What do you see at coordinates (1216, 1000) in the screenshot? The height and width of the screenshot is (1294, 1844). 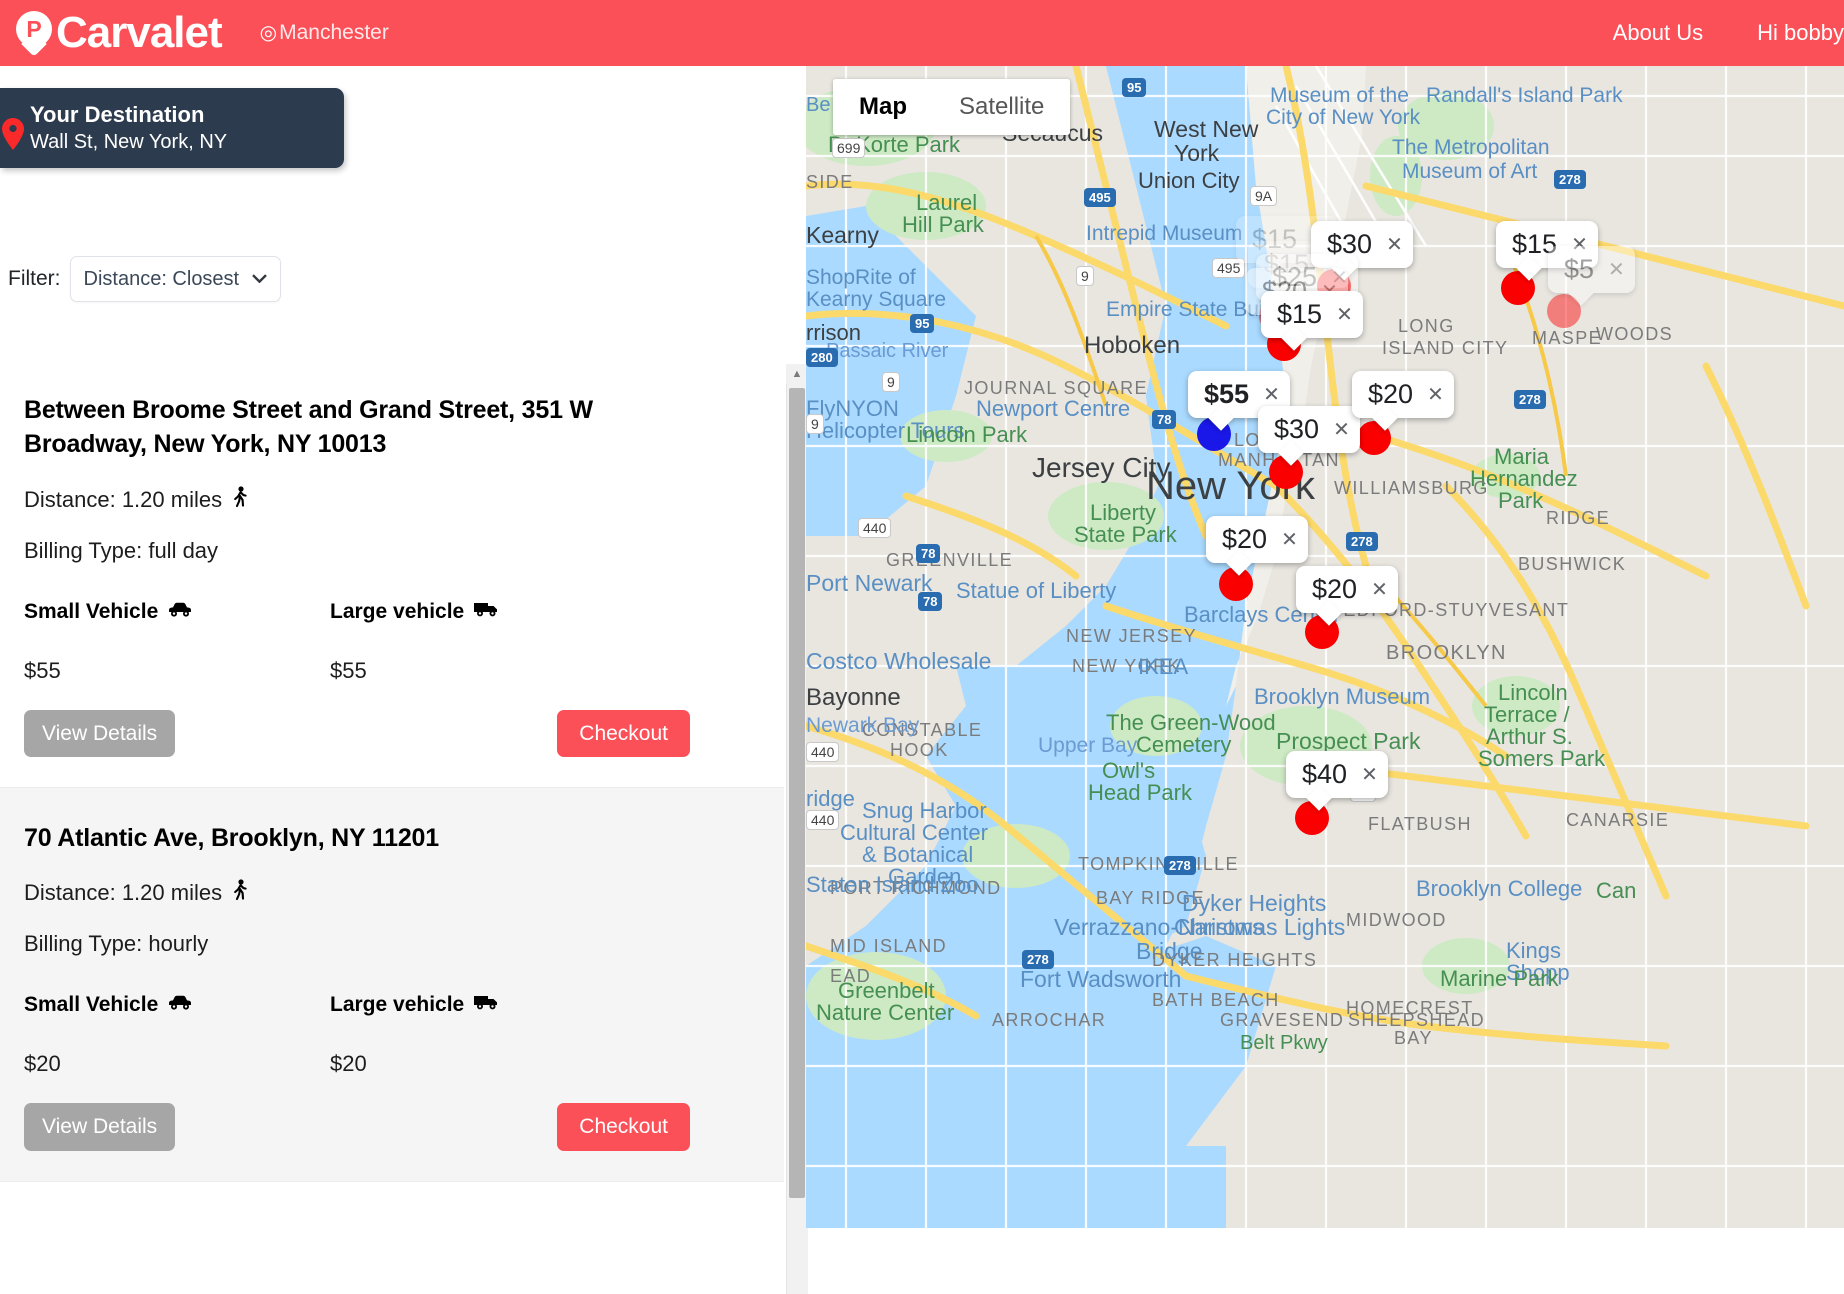 I see `map-label: BATH BEACH` at bounding box center [1216, 1000].